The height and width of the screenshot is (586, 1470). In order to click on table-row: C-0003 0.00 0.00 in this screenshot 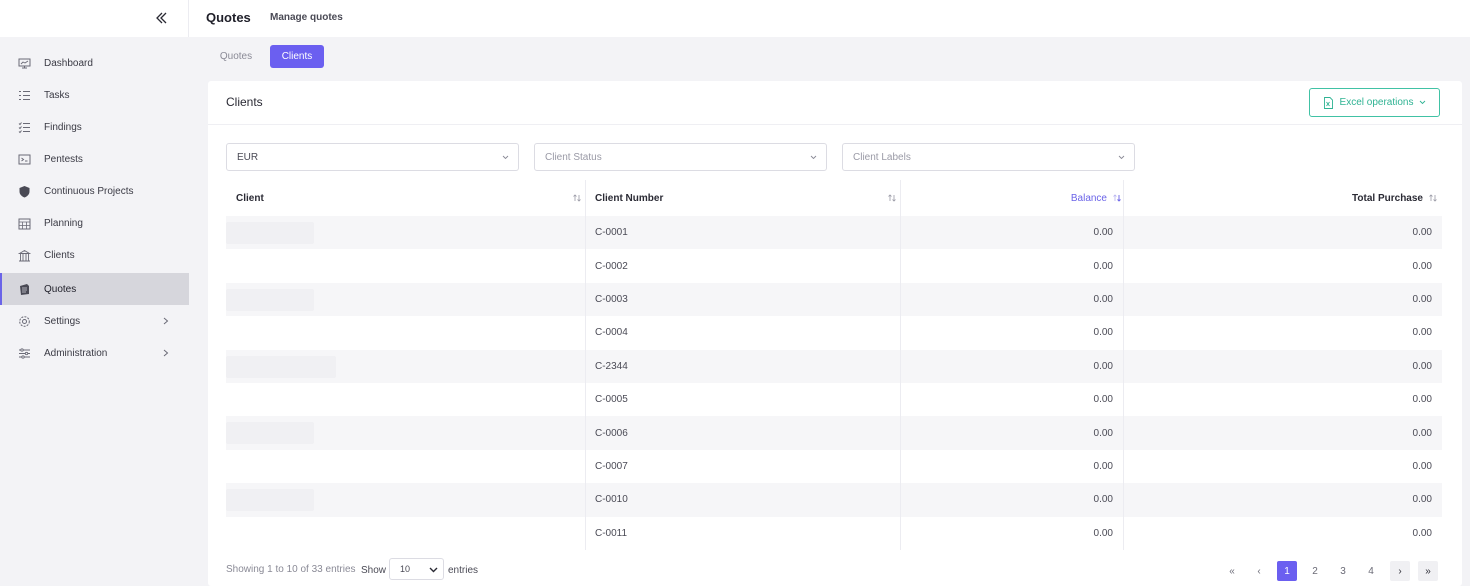, I will do `click(834, 299)`.